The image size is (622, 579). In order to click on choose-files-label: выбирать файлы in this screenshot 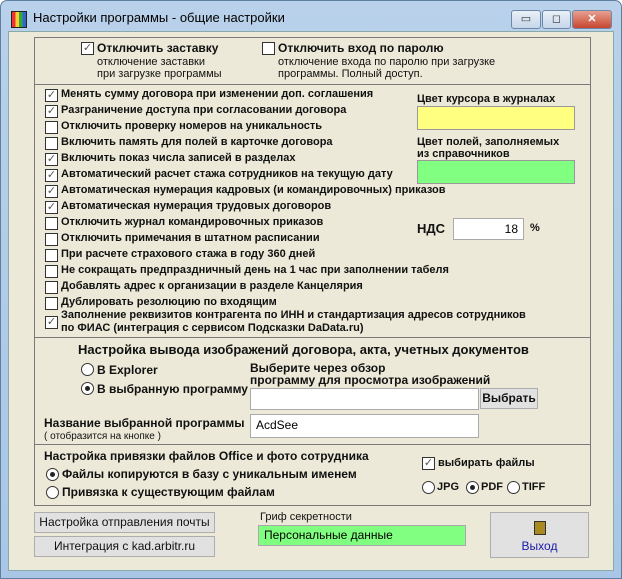, I will do `click(486, 463)`.